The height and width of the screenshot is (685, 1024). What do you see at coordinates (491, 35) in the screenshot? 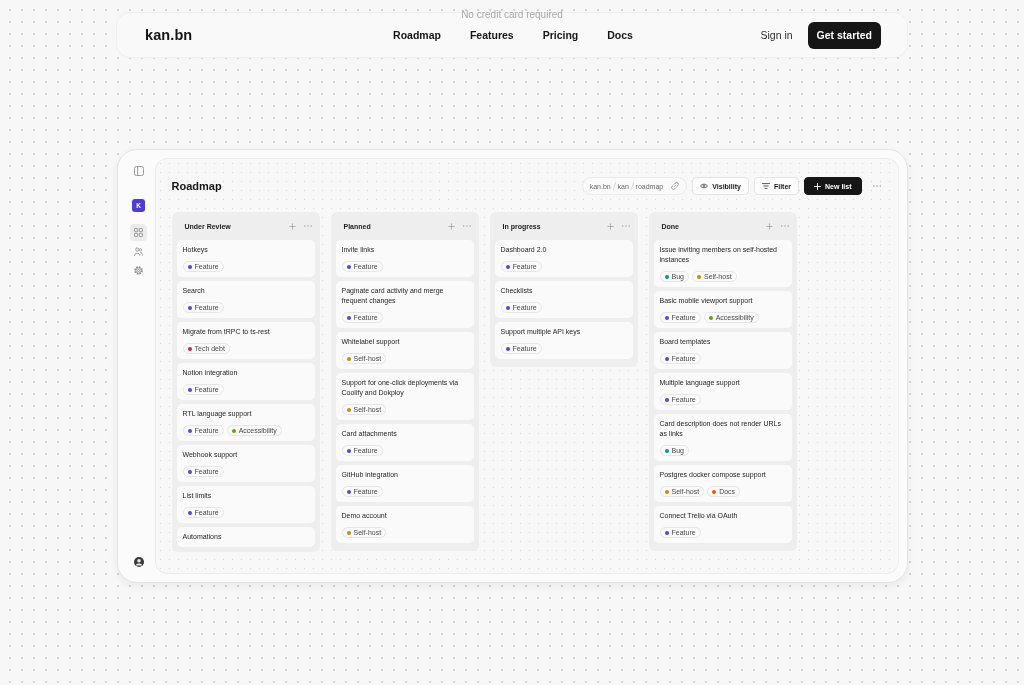
I see `nav-link: Features` at bounding box center [491, 35].